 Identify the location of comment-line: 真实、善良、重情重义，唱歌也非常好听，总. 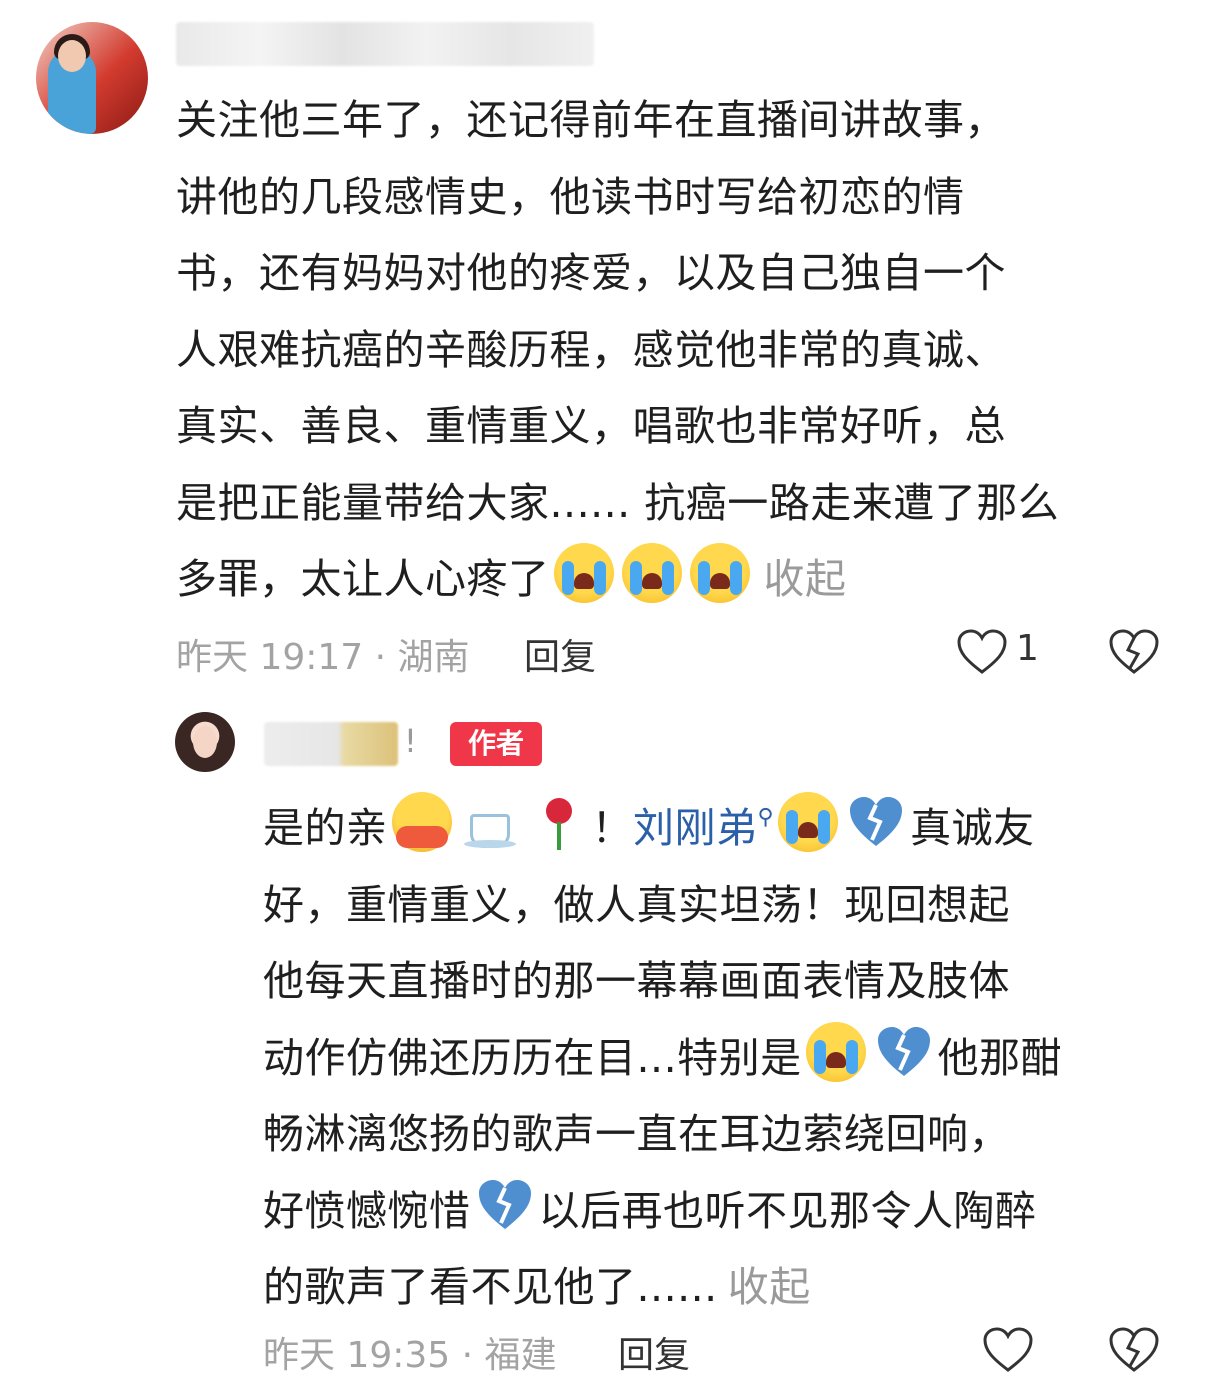
(591, 426).